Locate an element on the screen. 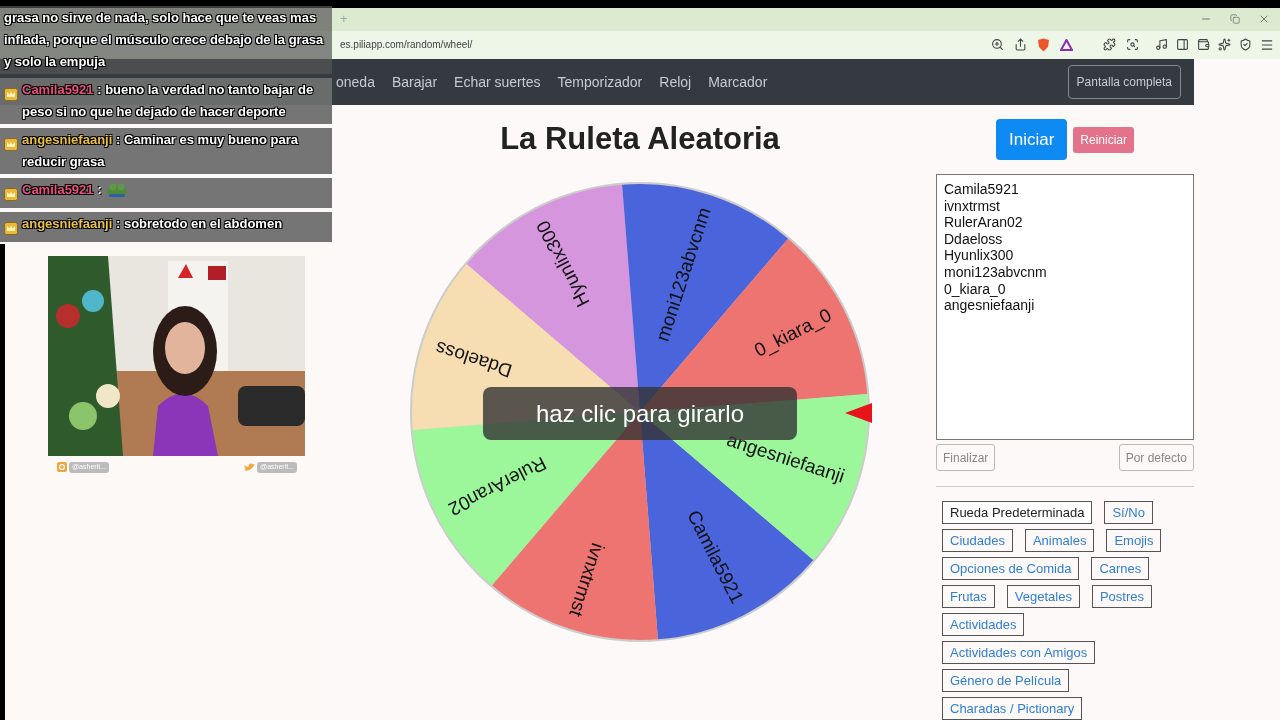  preset-tag: Sí/No is located at coordinates (1128, 512).